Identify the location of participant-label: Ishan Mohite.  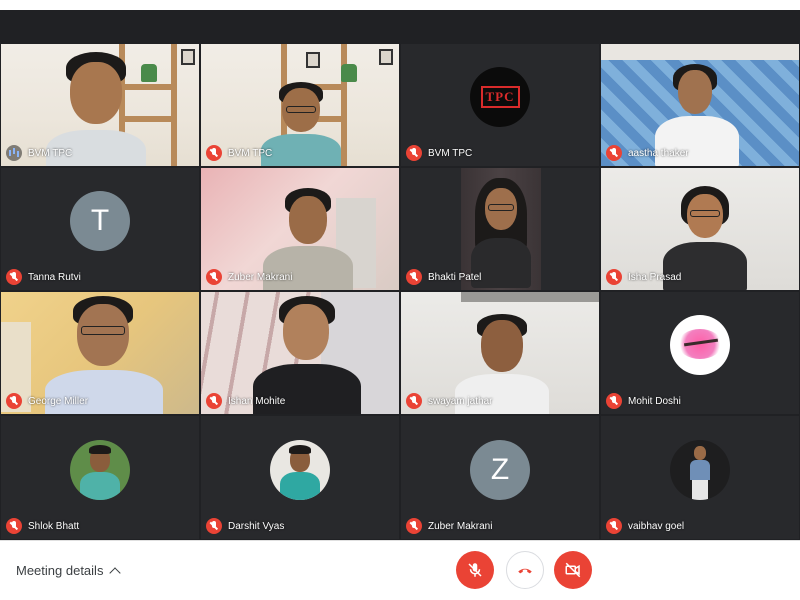
(245, 401).